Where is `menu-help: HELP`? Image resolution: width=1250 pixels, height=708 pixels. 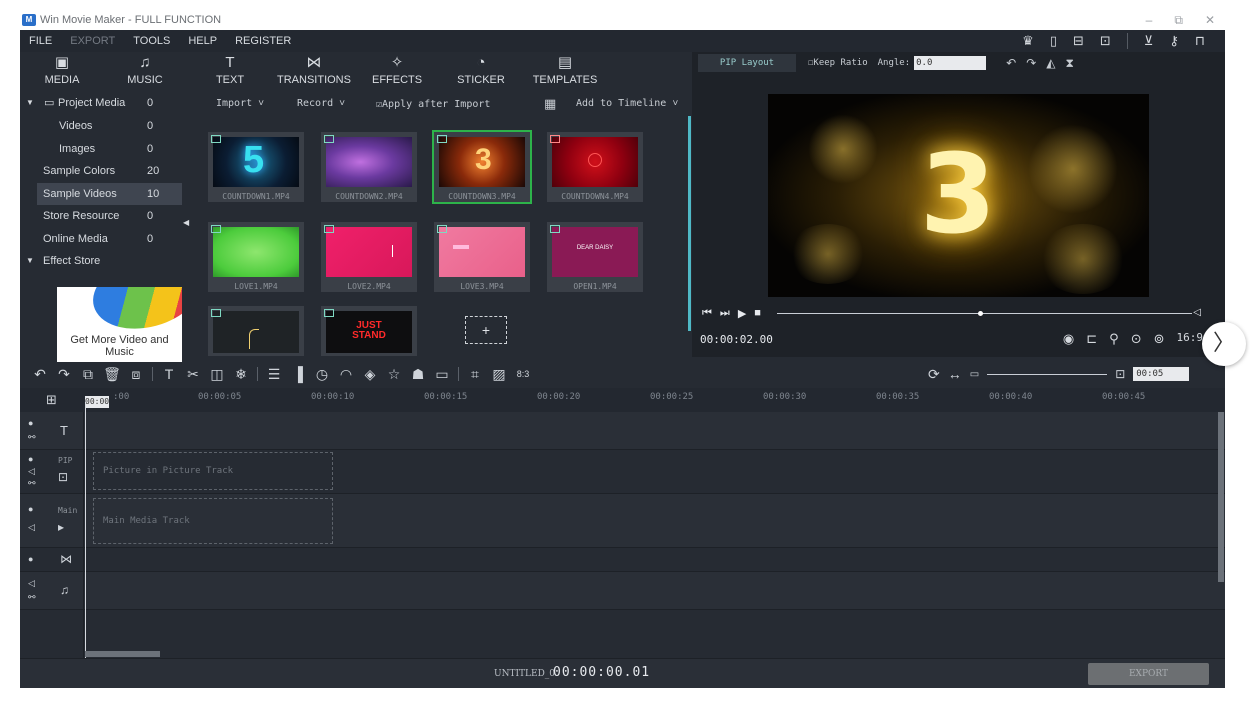 menu-help: HELP is located at coordinates (202, 41).